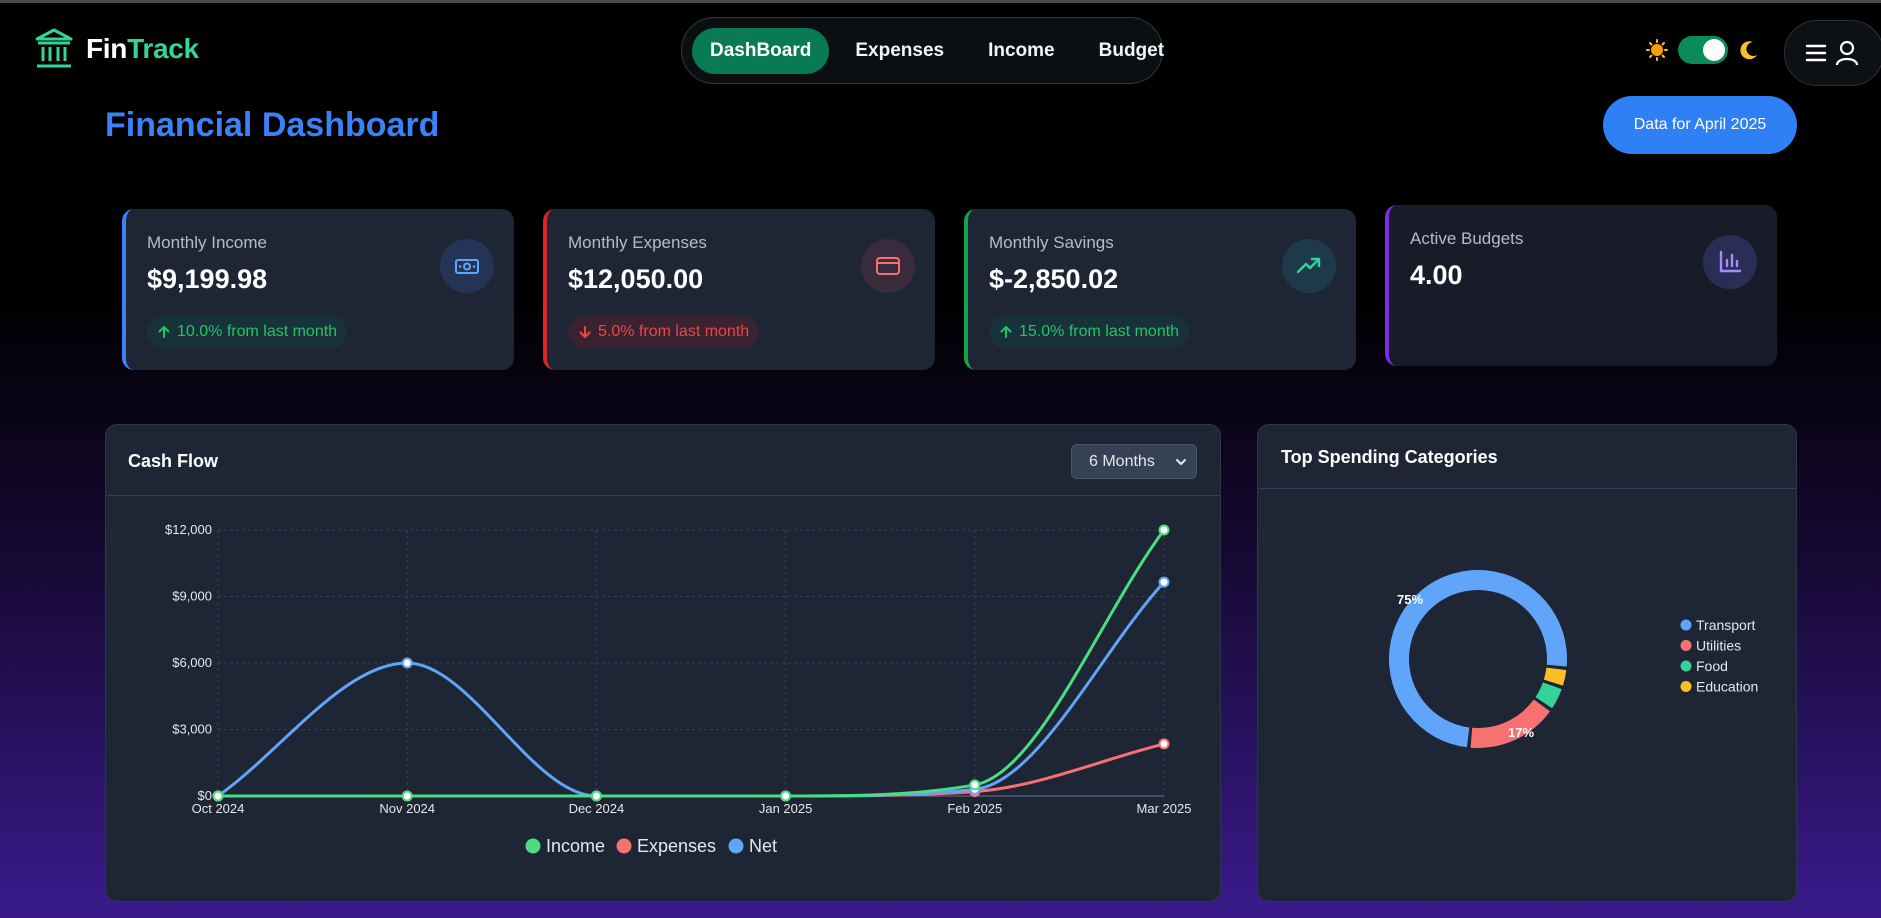 The image size is (1881, 918). Describe the element at coordinates (1718, 646) in the screenshot. I see `legend-label: Utilities` at that location.